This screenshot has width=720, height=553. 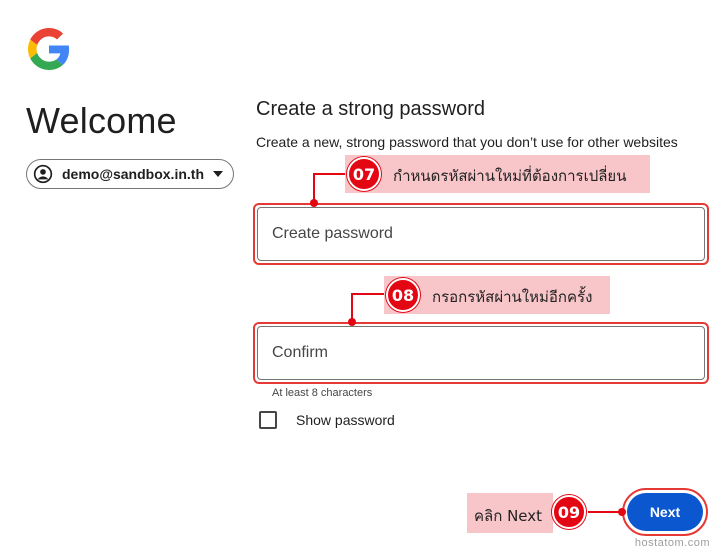 I want to click on next-button-highlight: Next, so click(x=665, y=512).